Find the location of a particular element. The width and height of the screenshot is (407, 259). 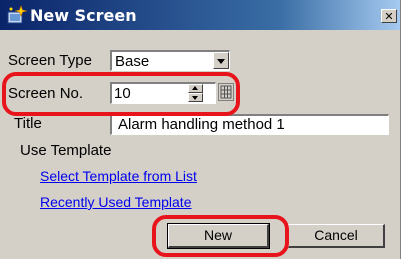

recent-template-link: Recently Used Template is located at coordinates (115, 202).